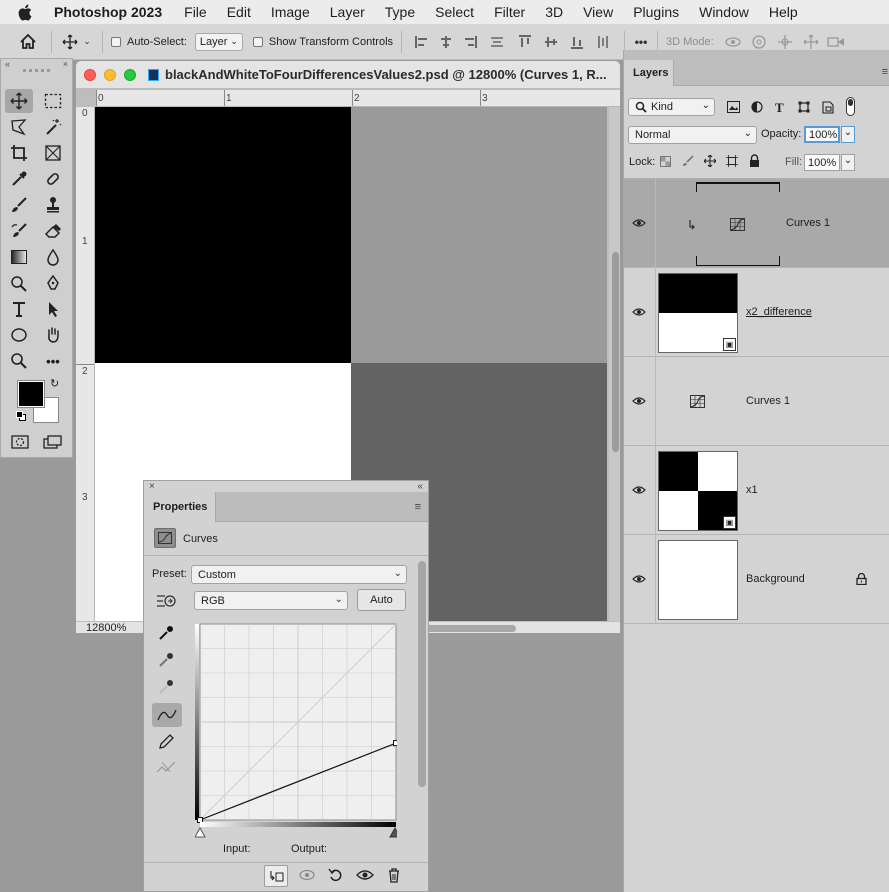 The height and width of the screenshot is (892, 889). I want to click on scrollbar-thumb, so click(422, 674).